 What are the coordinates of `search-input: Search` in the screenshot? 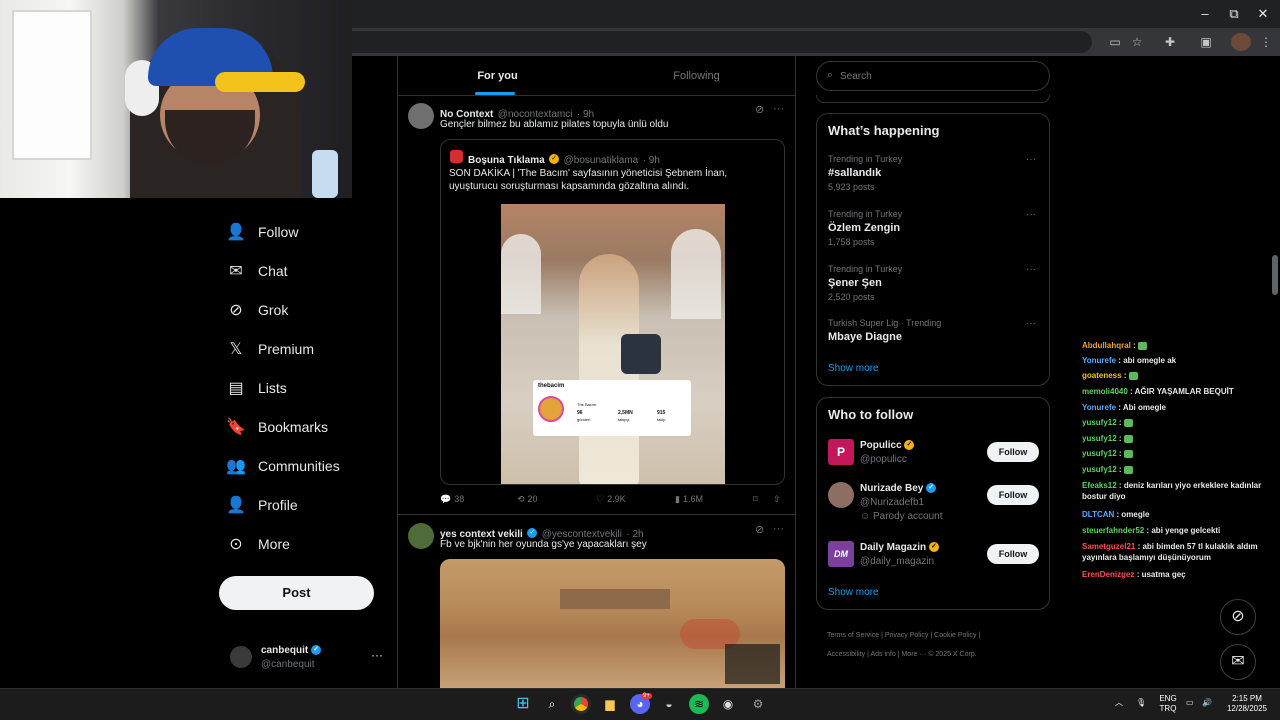 It's located at (856, 76).